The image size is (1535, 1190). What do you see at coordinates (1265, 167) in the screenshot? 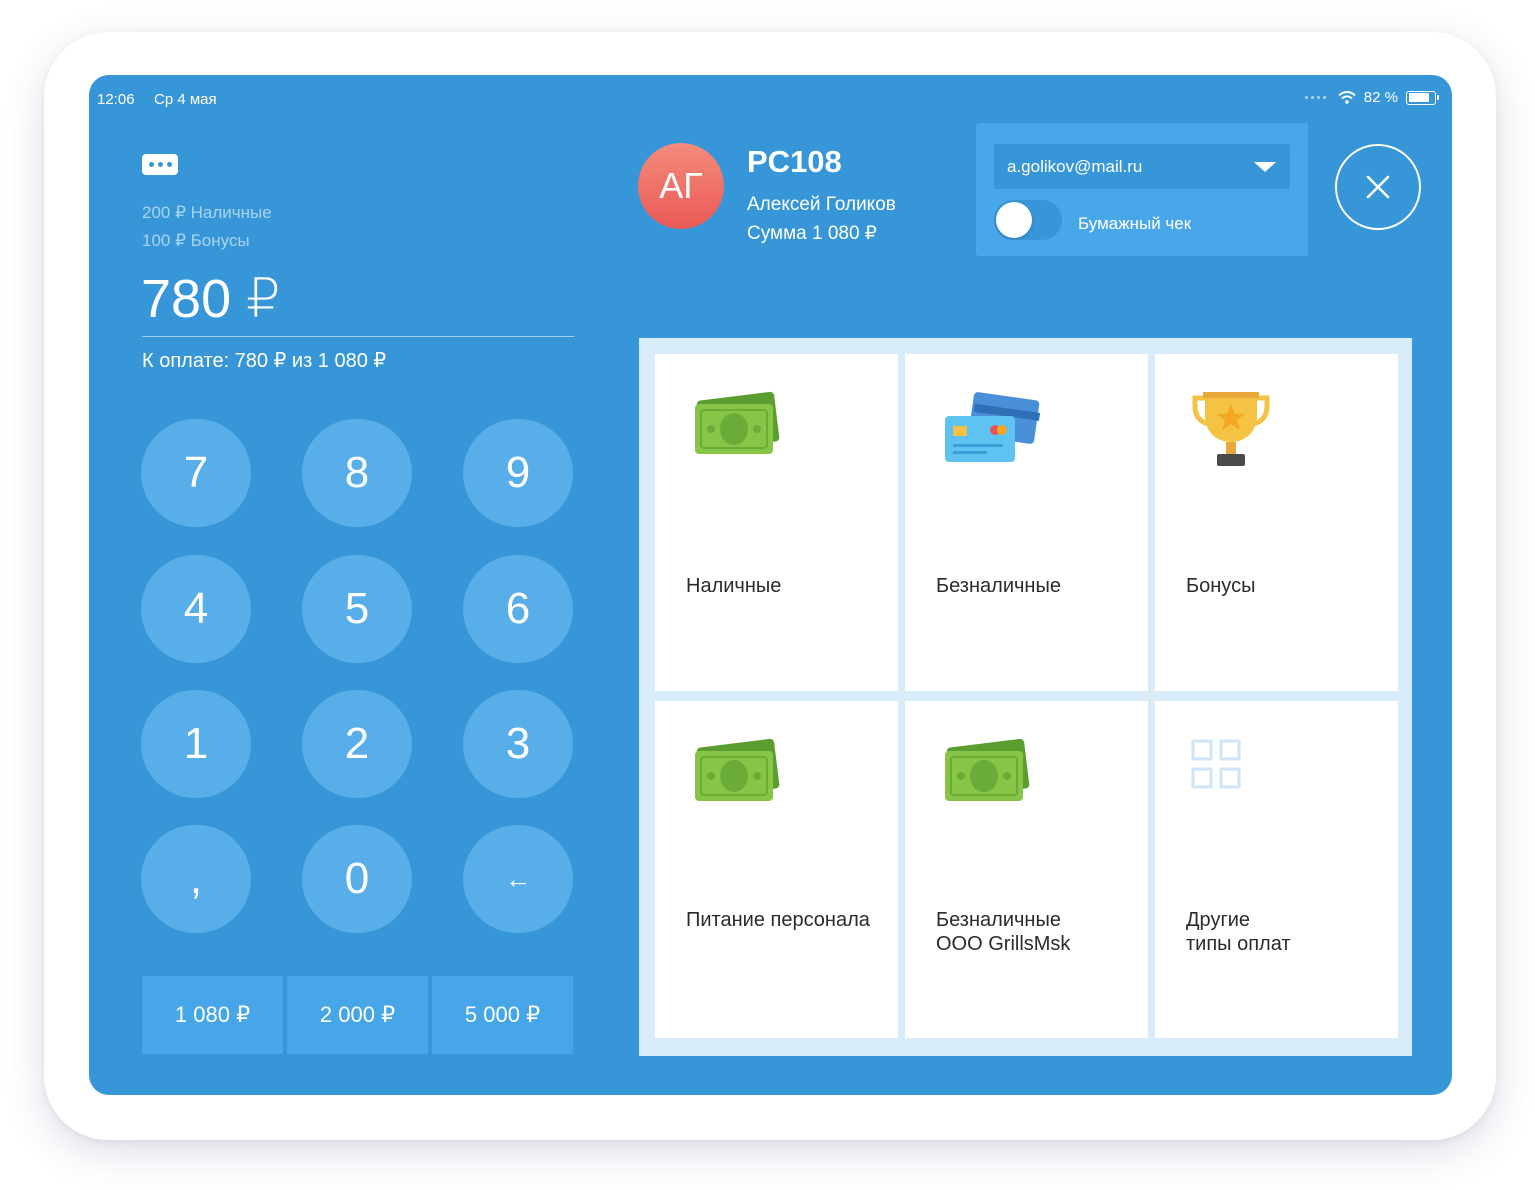
I see `chevron-down-icon` at bounding box center [1265, 167].